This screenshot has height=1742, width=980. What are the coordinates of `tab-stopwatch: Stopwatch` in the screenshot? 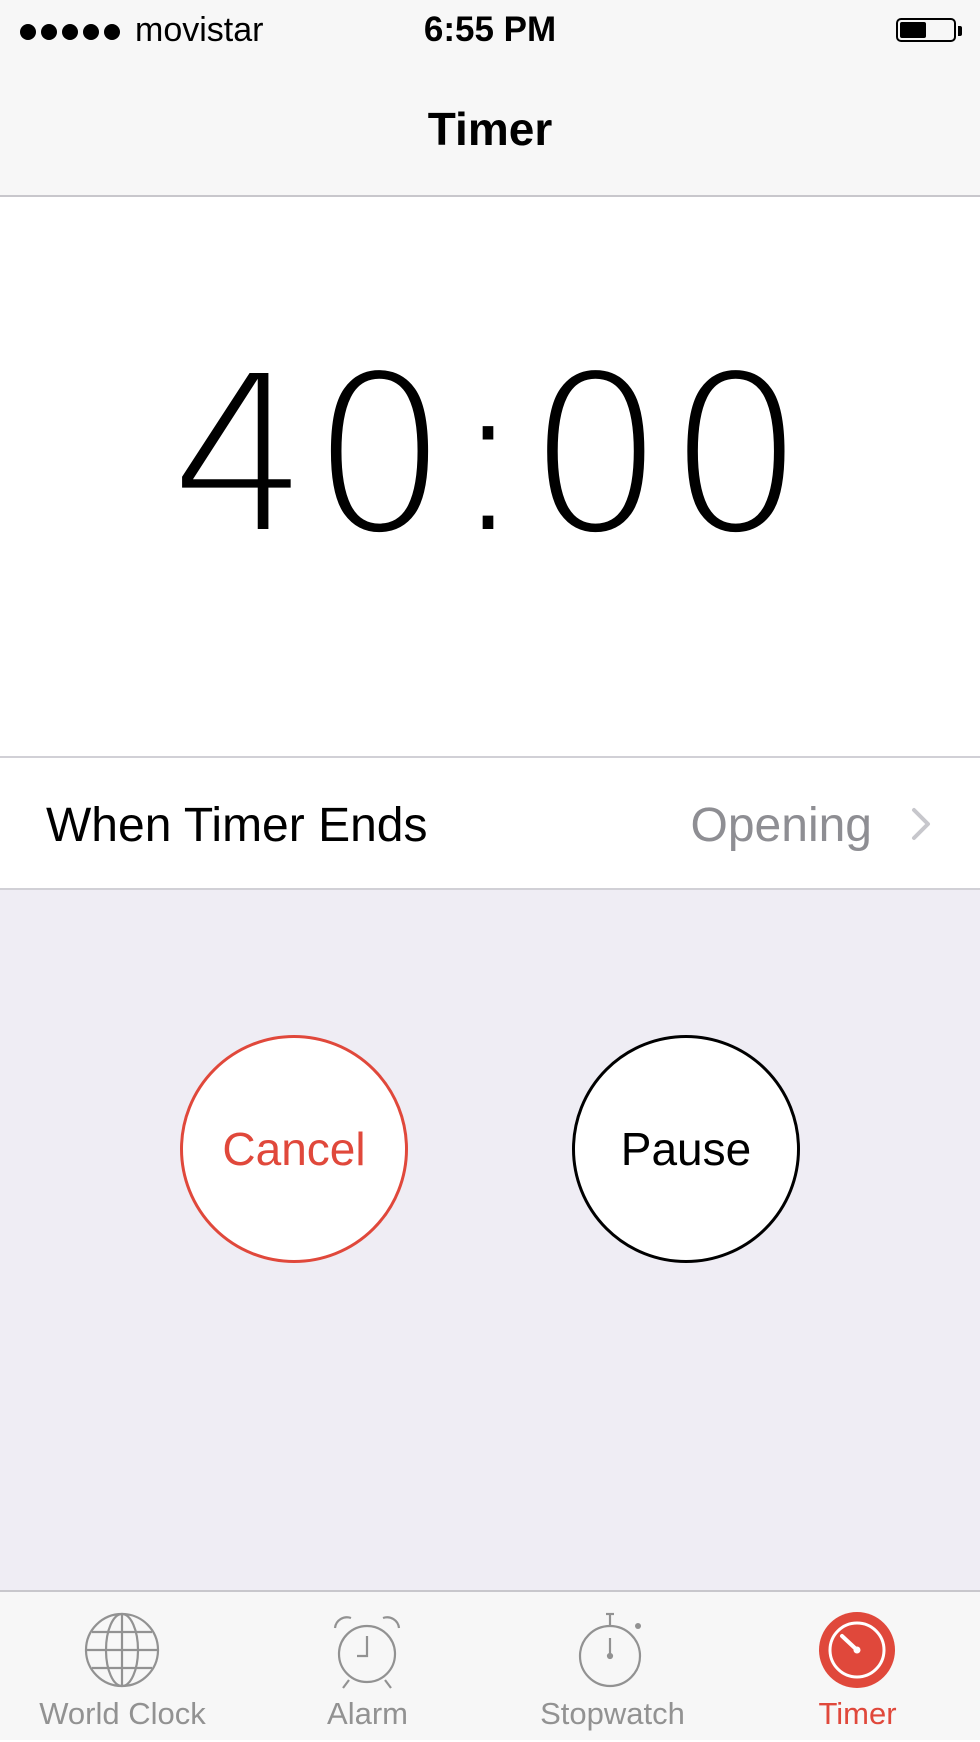 It's located at (612, 1667).